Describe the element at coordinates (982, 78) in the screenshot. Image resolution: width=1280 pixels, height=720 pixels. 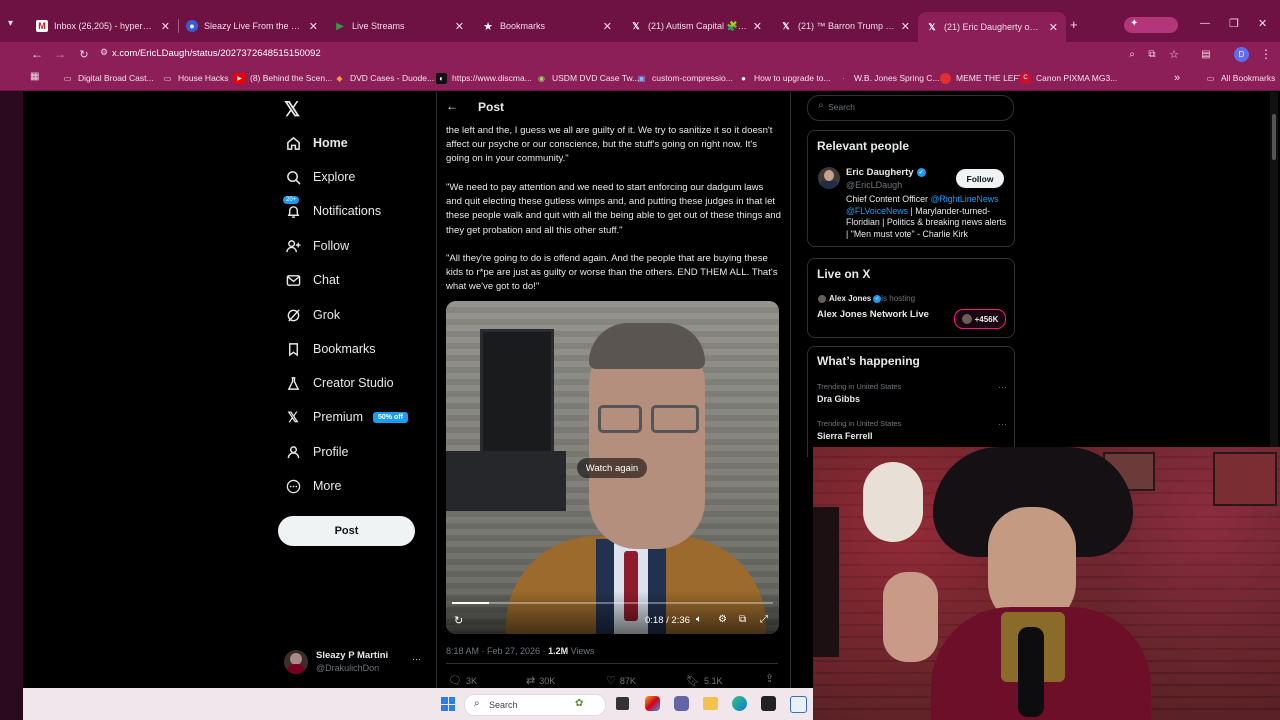
I see `bookmark-item: MEME THE LEFT` at that location.